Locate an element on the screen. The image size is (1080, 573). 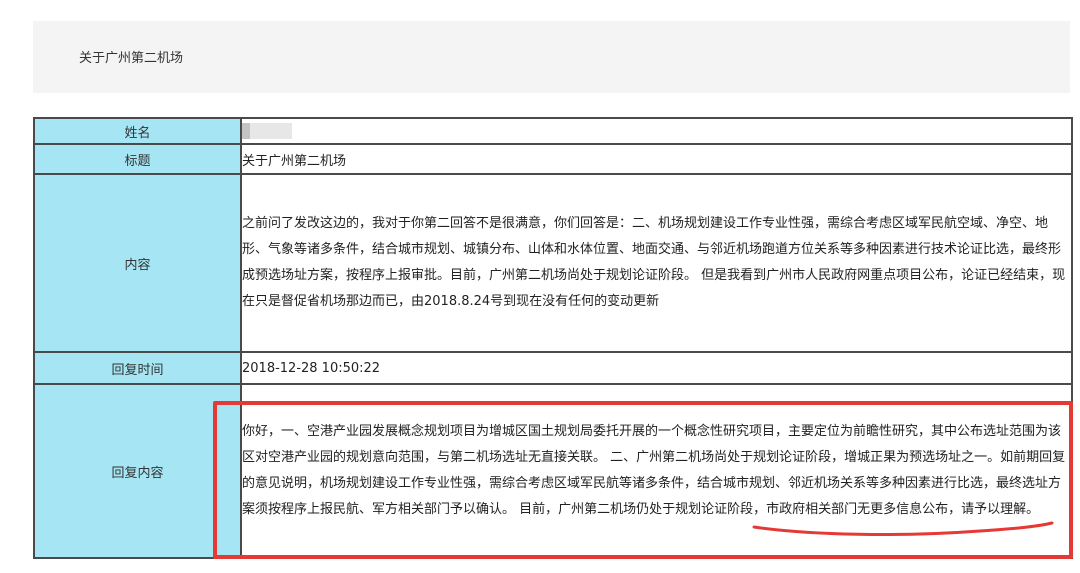
row-title: 标题 关于广州第二机场 is located at coordinates (553, 159).